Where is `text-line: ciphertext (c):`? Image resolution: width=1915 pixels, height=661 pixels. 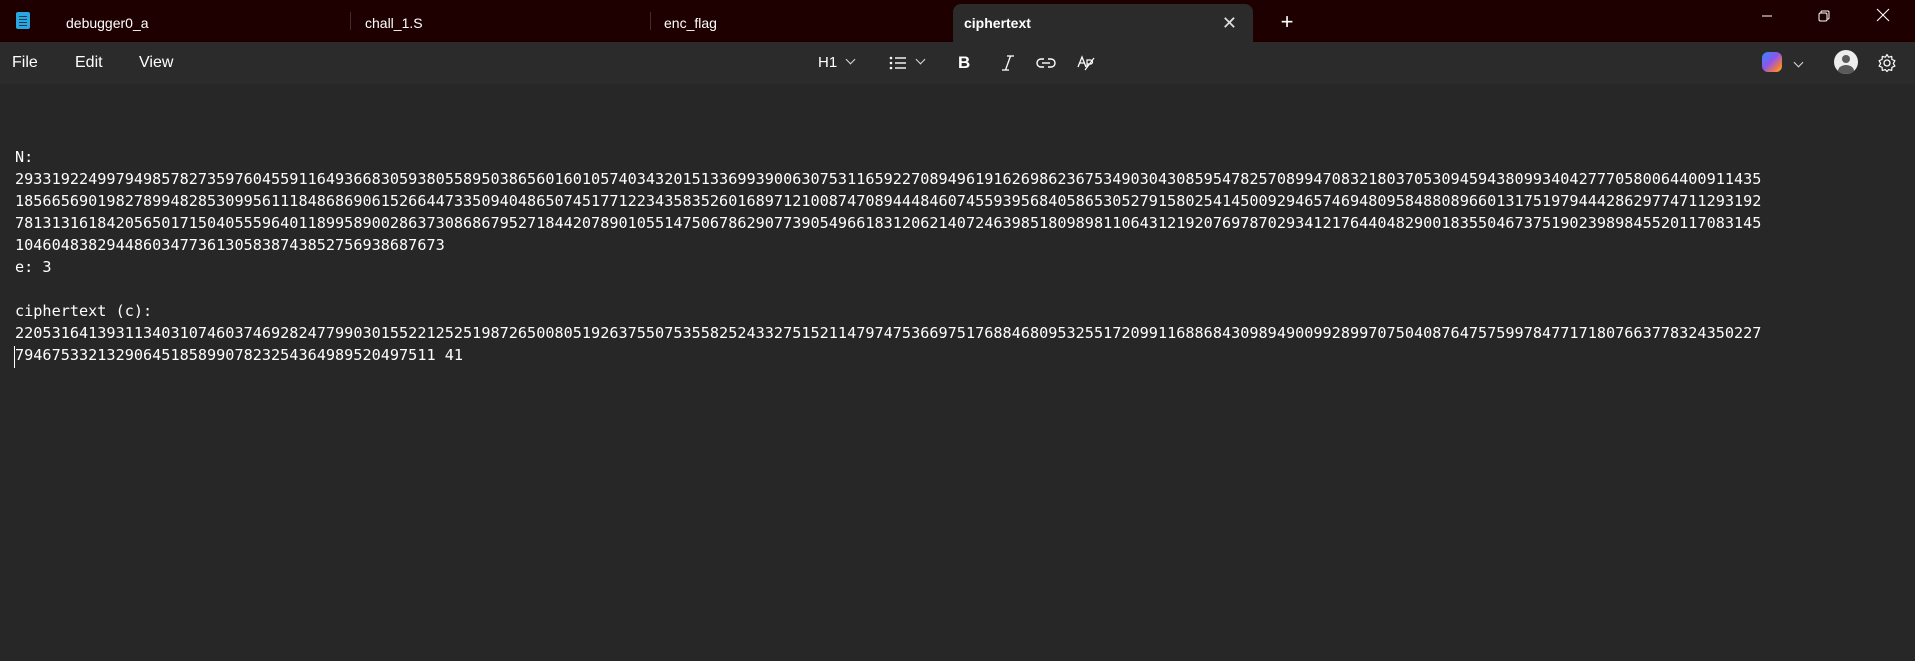
text-line: ciphertext (c): is located at coordinates (84, 311).